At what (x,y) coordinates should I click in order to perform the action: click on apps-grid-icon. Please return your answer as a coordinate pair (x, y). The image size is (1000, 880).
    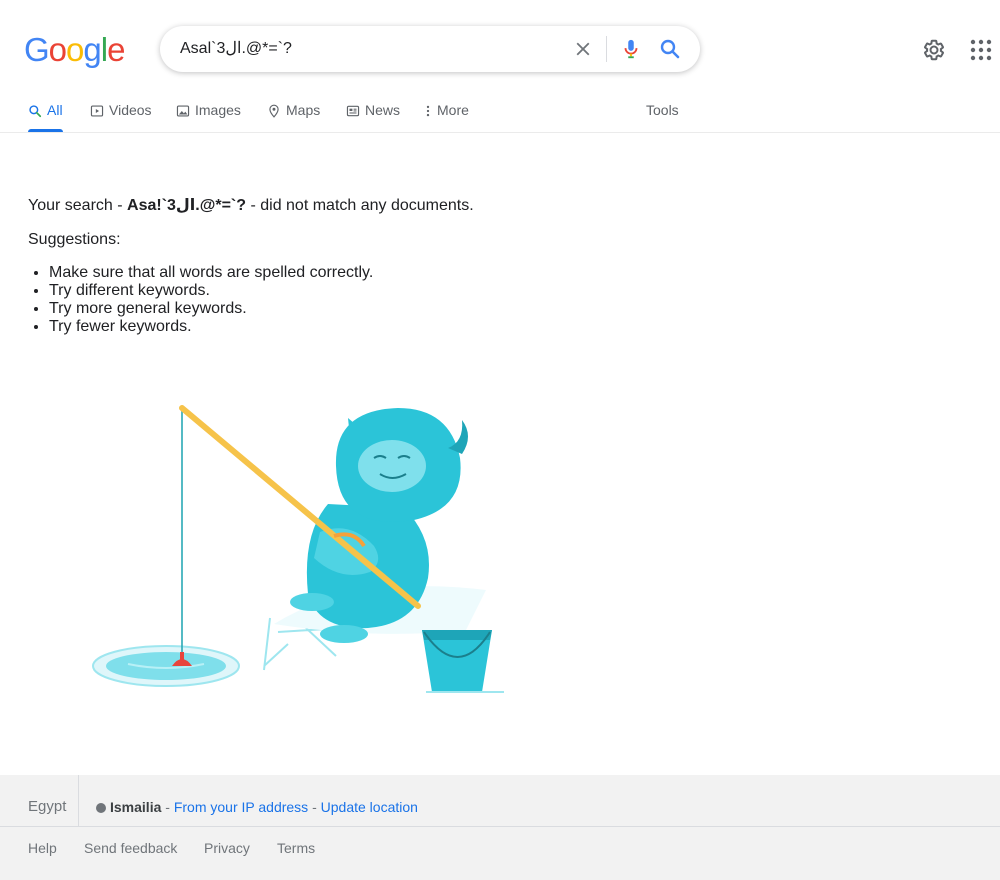
    Looking at the image, I should click on (981, 50).